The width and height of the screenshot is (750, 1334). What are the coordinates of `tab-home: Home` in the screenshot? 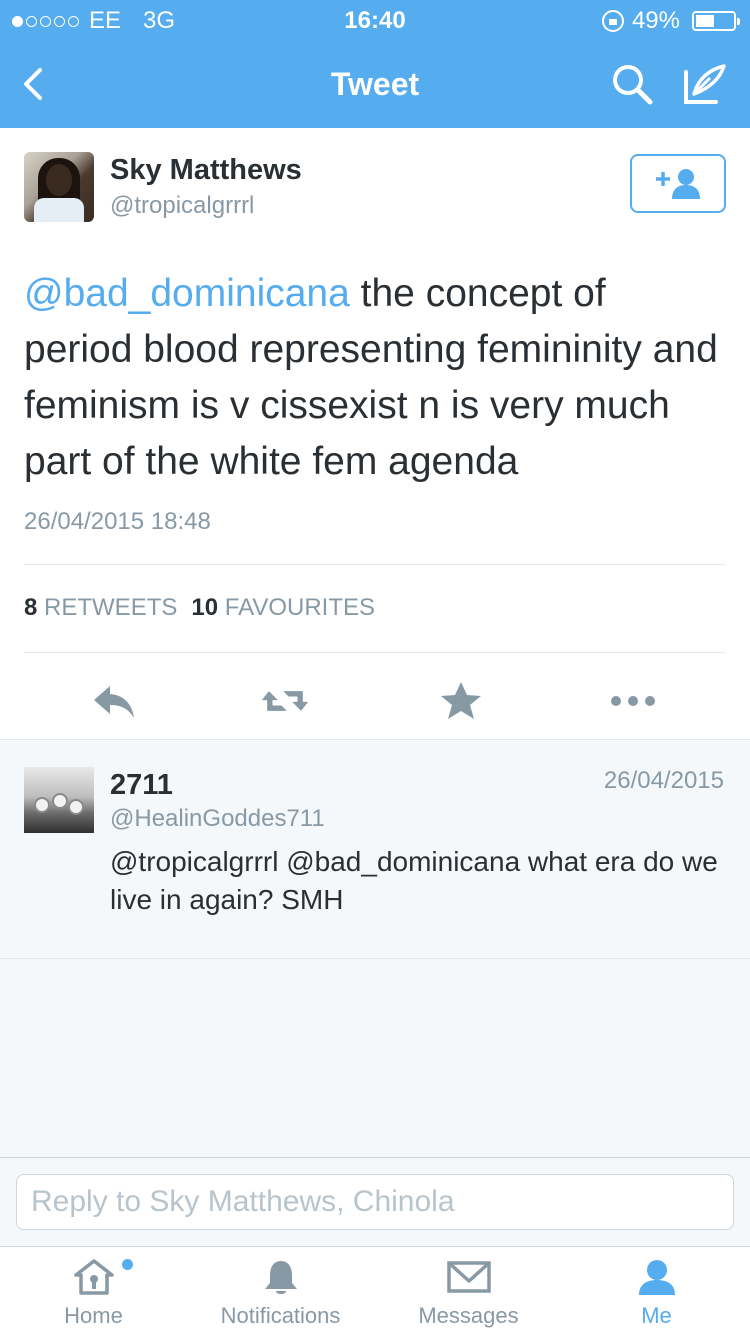 It's located at (93, 1290).